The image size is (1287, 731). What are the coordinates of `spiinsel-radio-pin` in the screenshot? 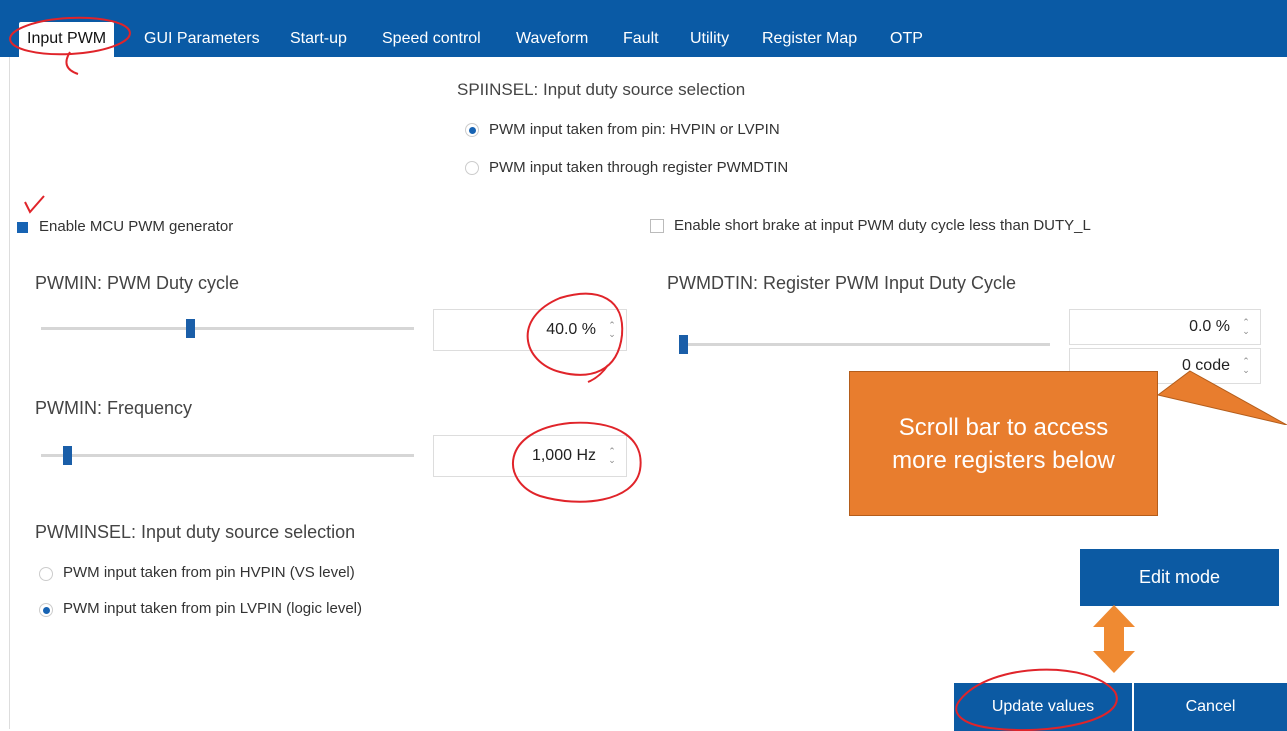 It's located at (472, 130).